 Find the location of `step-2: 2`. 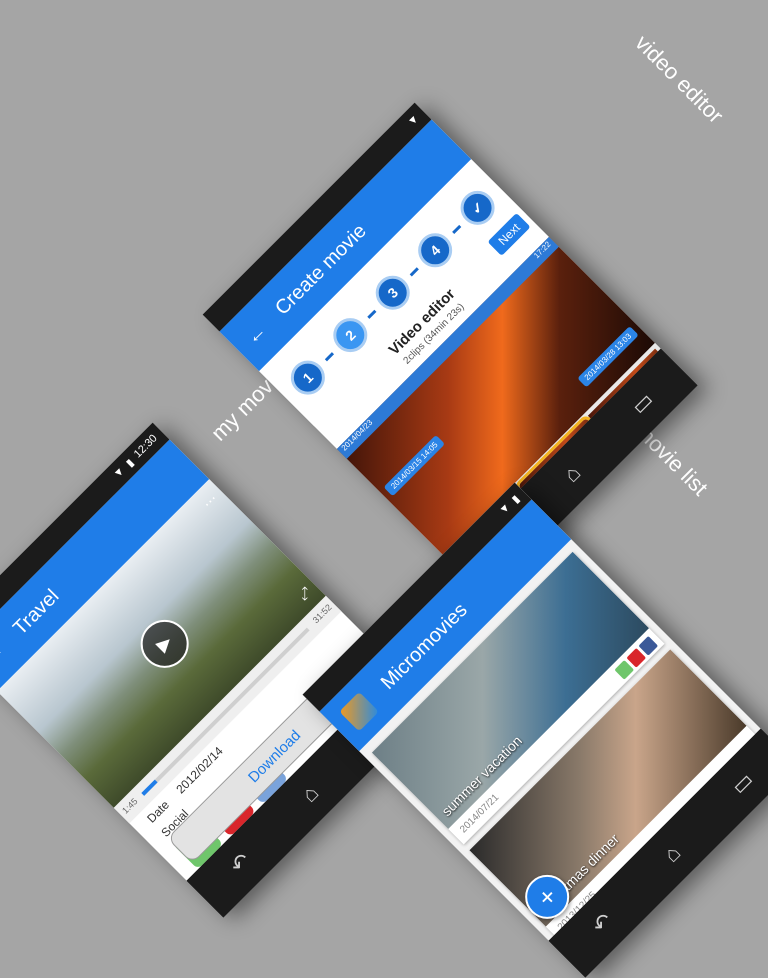

step-2: 2 is located at coordinates (350, 335).